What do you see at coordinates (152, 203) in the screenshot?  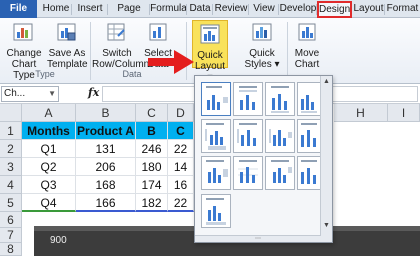 I see `cell-c5: 182` at bounding box center [152, 203].